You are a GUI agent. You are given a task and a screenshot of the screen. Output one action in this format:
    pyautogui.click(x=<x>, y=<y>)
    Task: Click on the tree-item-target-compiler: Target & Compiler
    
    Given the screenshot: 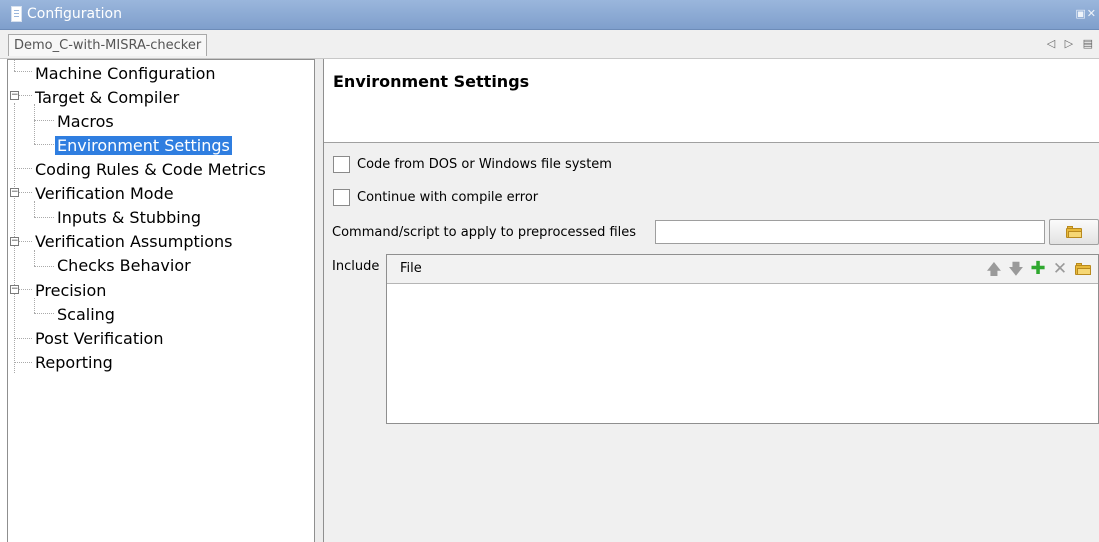 What is the action you would take?
    pyautogui.click(x=107, y=98)
    